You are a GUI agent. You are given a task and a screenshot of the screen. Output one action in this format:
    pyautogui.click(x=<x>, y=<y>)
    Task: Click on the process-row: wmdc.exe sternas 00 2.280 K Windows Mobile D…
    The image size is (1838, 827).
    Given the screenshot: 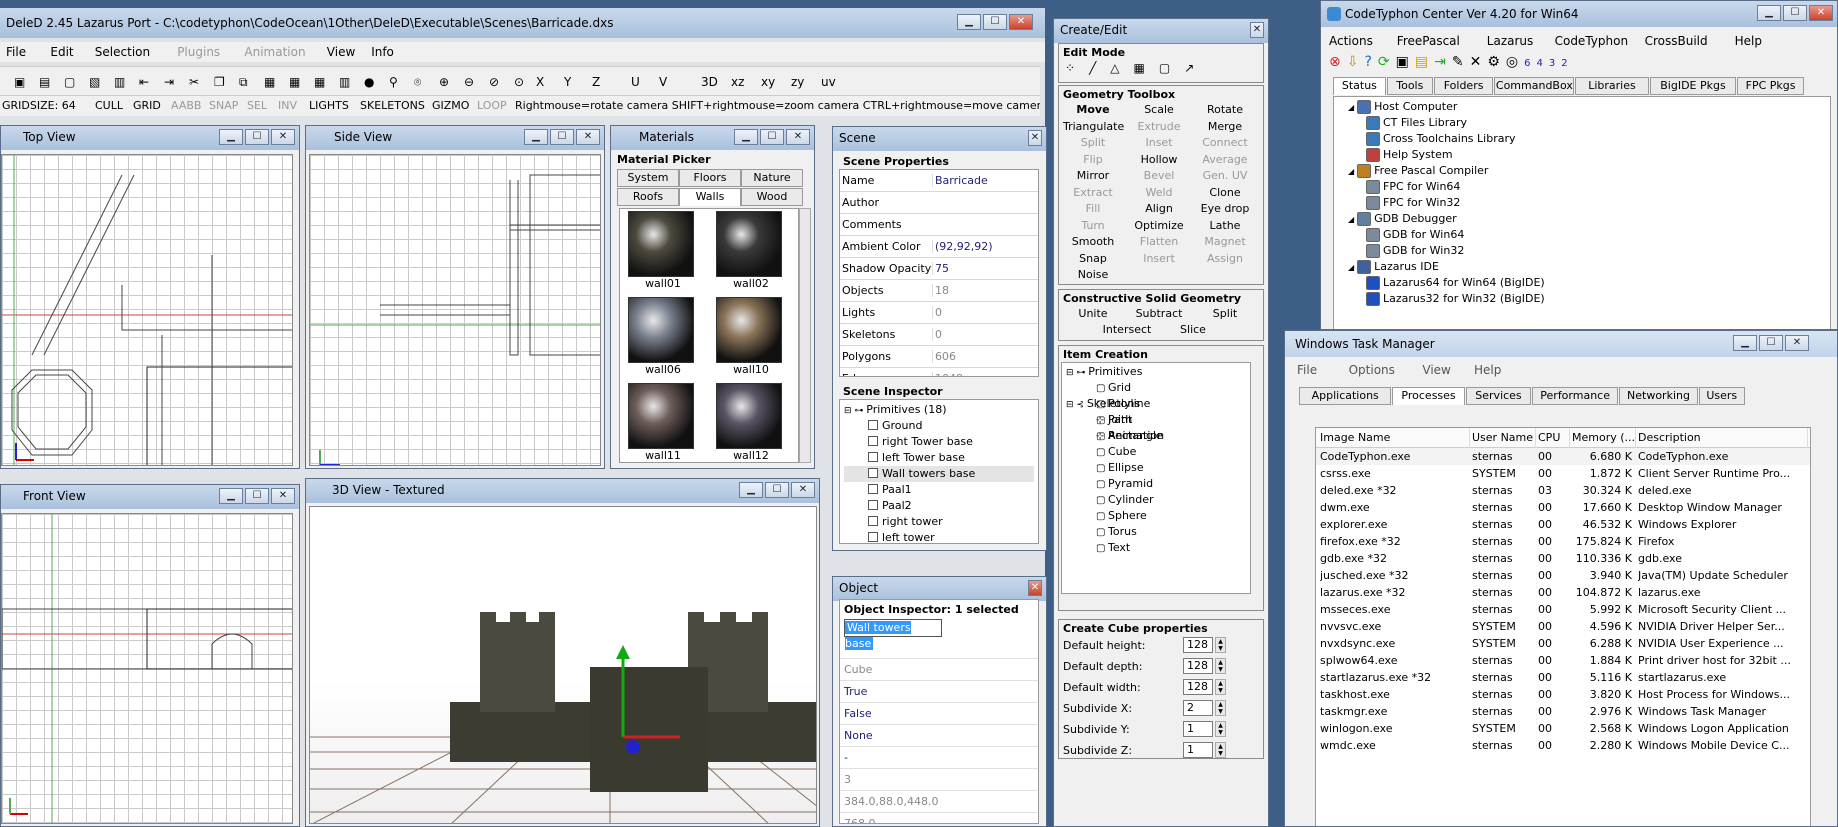 What is the action you would take?
    pyautogui.click(x=1563, y=745)
    